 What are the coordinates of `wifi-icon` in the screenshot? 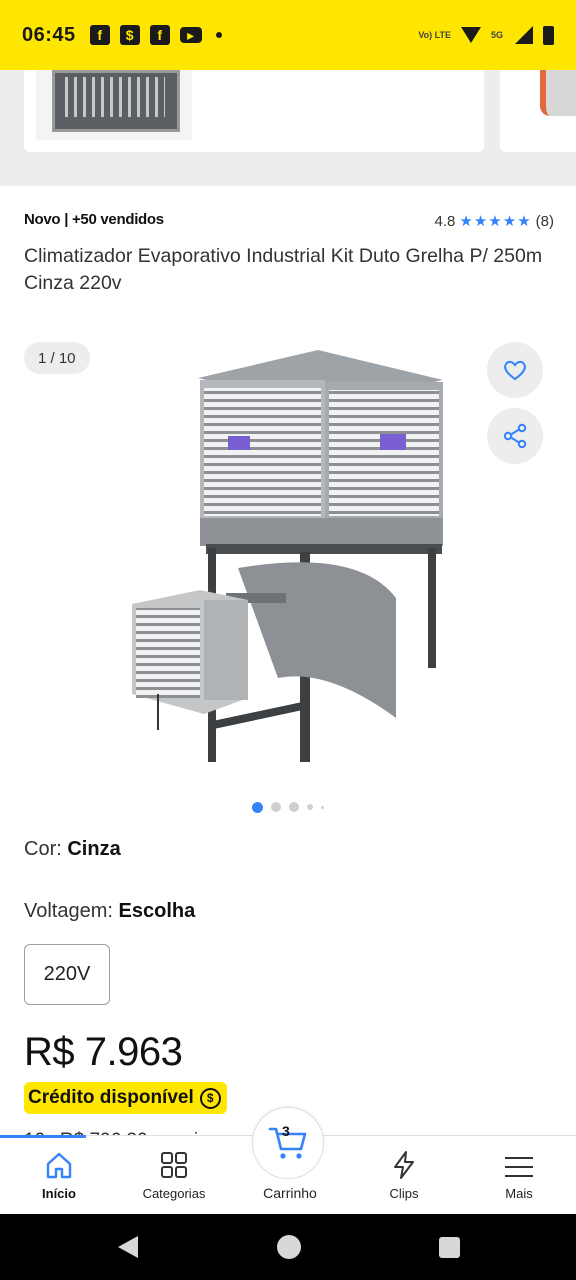 It's located at (470, 35).